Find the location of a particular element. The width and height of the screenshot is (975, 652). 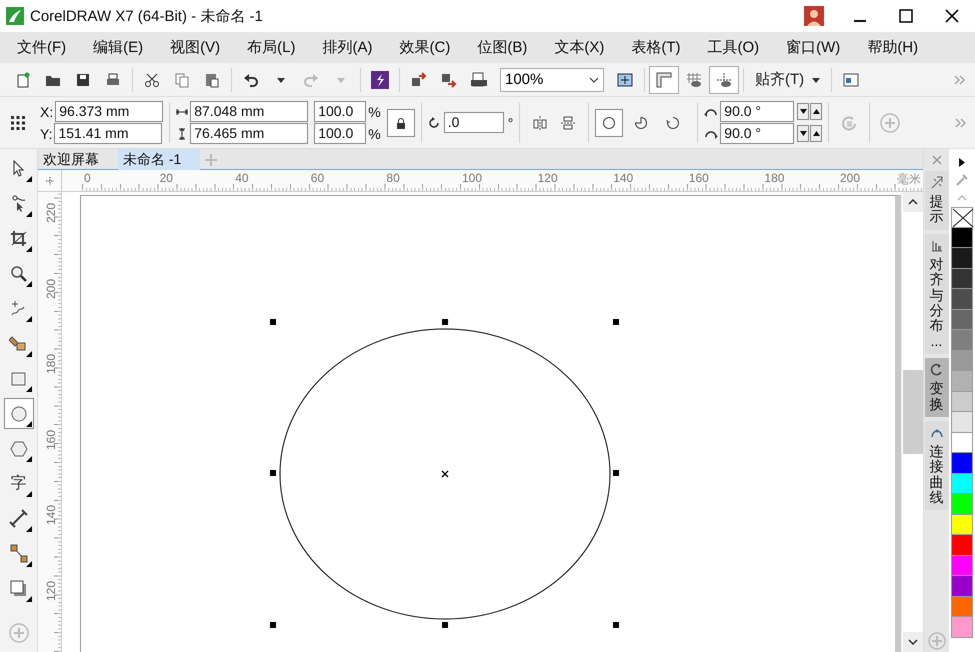

docker-tab: 变换 is located at coordinates (936, 387).